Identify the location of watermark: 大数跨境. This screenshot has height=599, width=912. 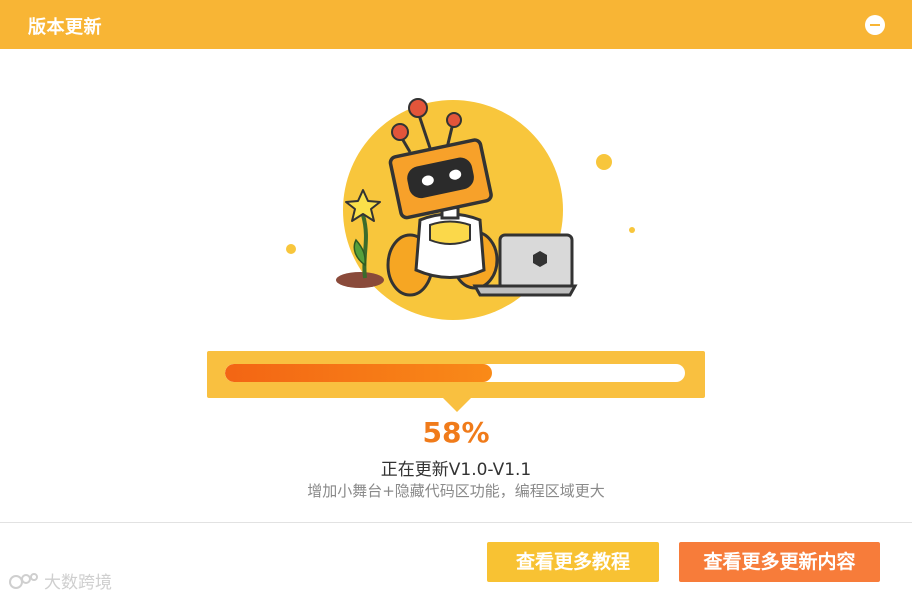
(60, 580).